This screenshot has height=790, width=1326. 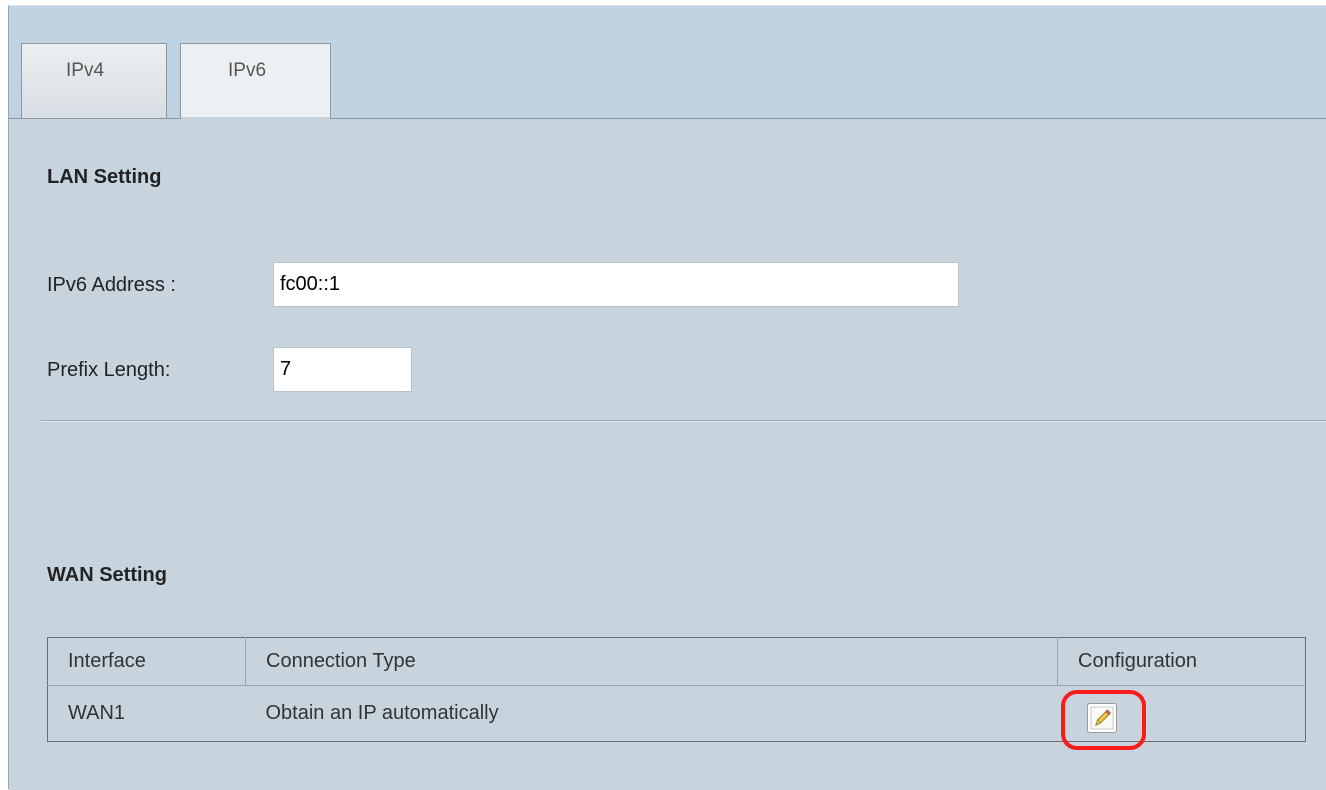 I want to click on edit-configuration-button, so click(x=1102, y=718).